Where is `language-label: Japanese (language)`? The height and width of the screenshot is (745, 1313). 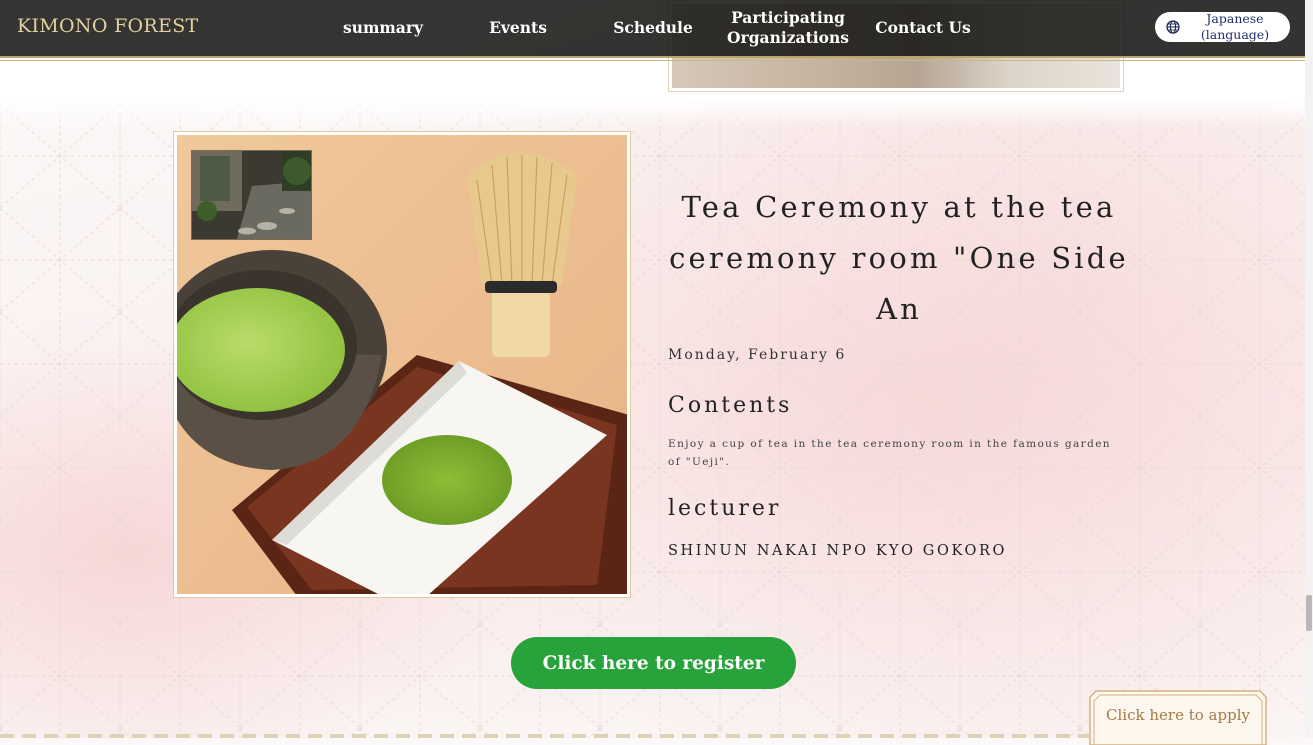
language-label: Japanese (language) is located at coordinates (1235, 26).